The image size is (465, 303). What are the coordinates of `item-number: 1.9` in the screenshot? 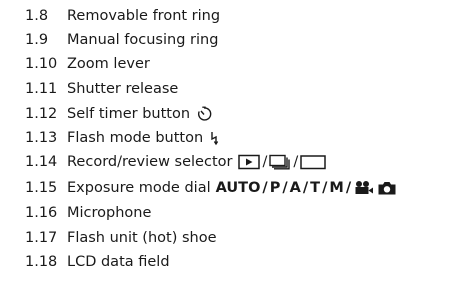 It's located at (37, 40).